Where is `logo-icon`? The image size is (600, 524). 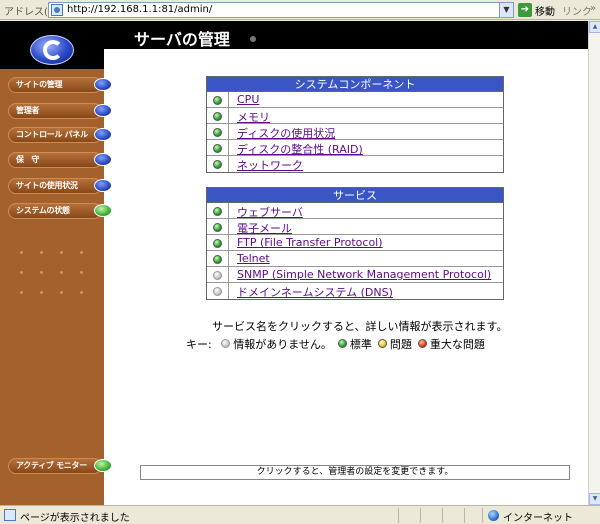 logo-icon is located at coordinates (52, 50).